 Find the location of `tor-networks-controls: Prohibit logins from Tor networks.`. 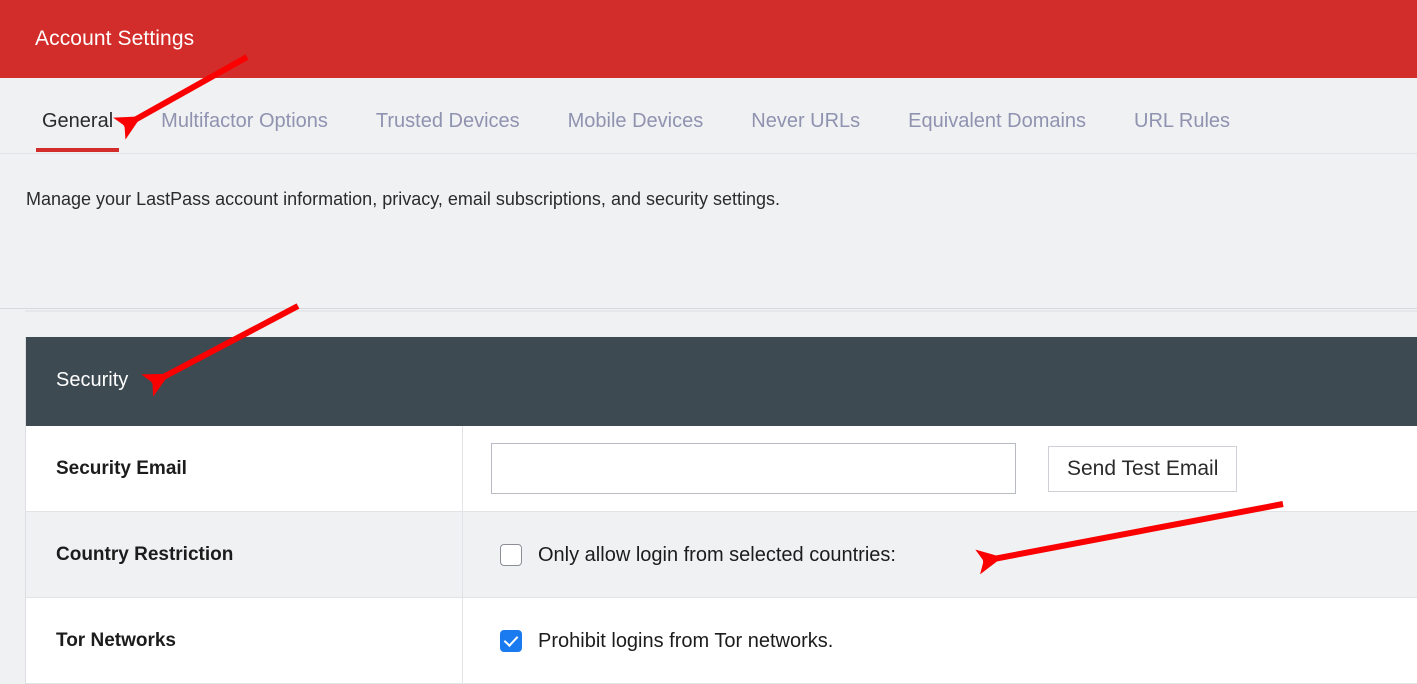

tor-networks-controls: Prohibit logins from Tor networks. is located at coordinates (940, 641).